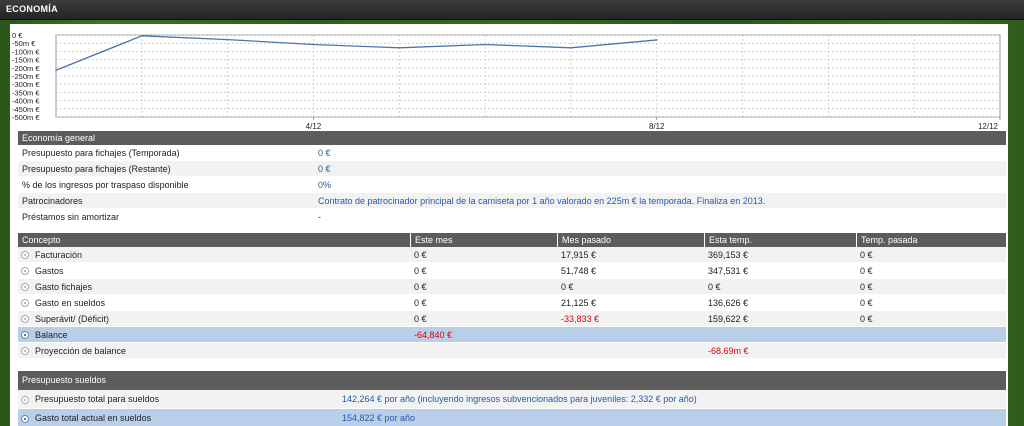  I want to click on page-title: ECONOMÍA, so click(32, 9).